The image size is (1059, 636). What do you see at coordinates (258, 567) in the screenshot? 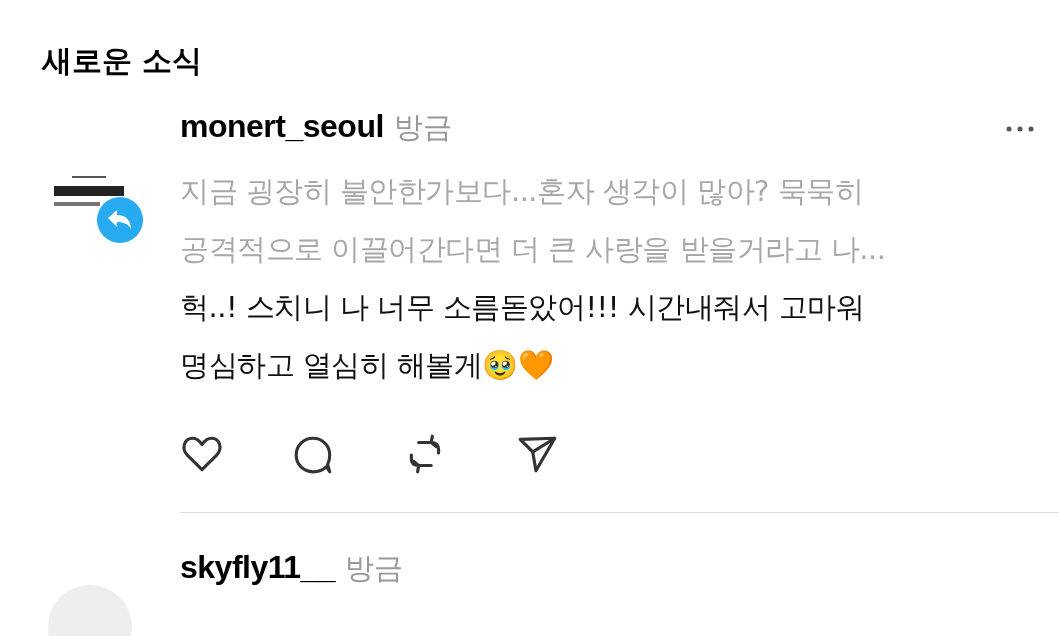
I see `username: skyfly11__` at bounding box center [258, 567].